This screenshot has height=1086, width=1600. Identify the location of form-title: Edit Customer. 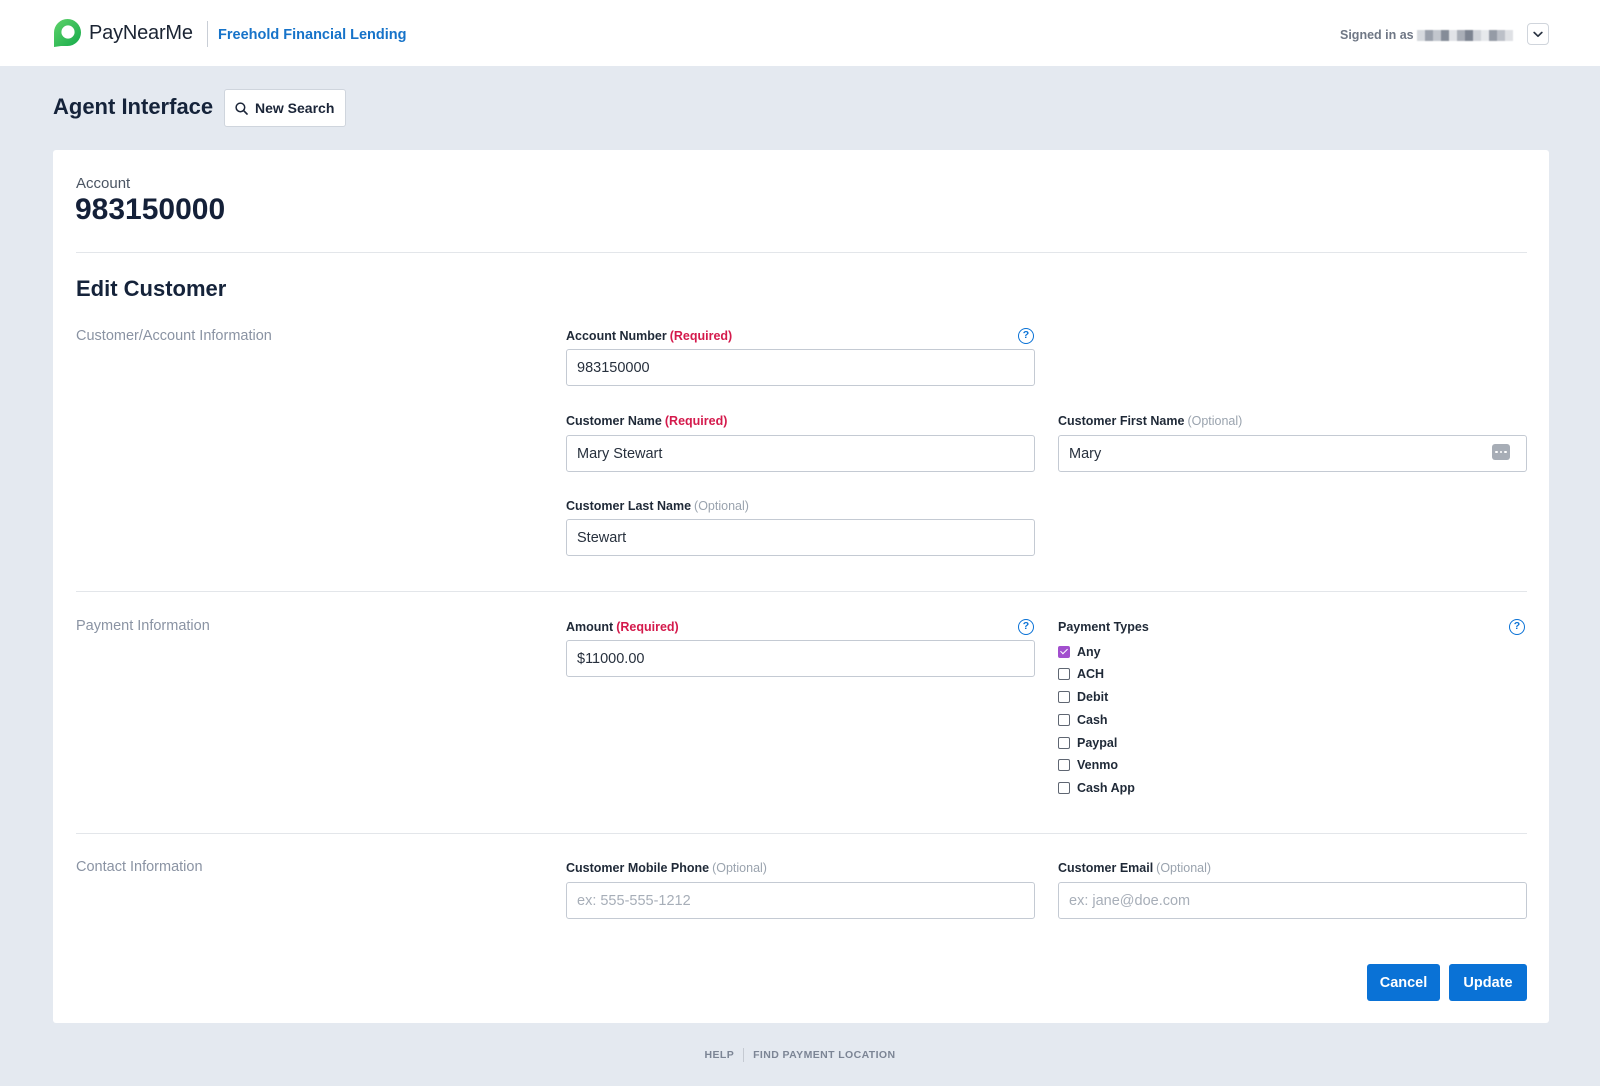
(151, 288).